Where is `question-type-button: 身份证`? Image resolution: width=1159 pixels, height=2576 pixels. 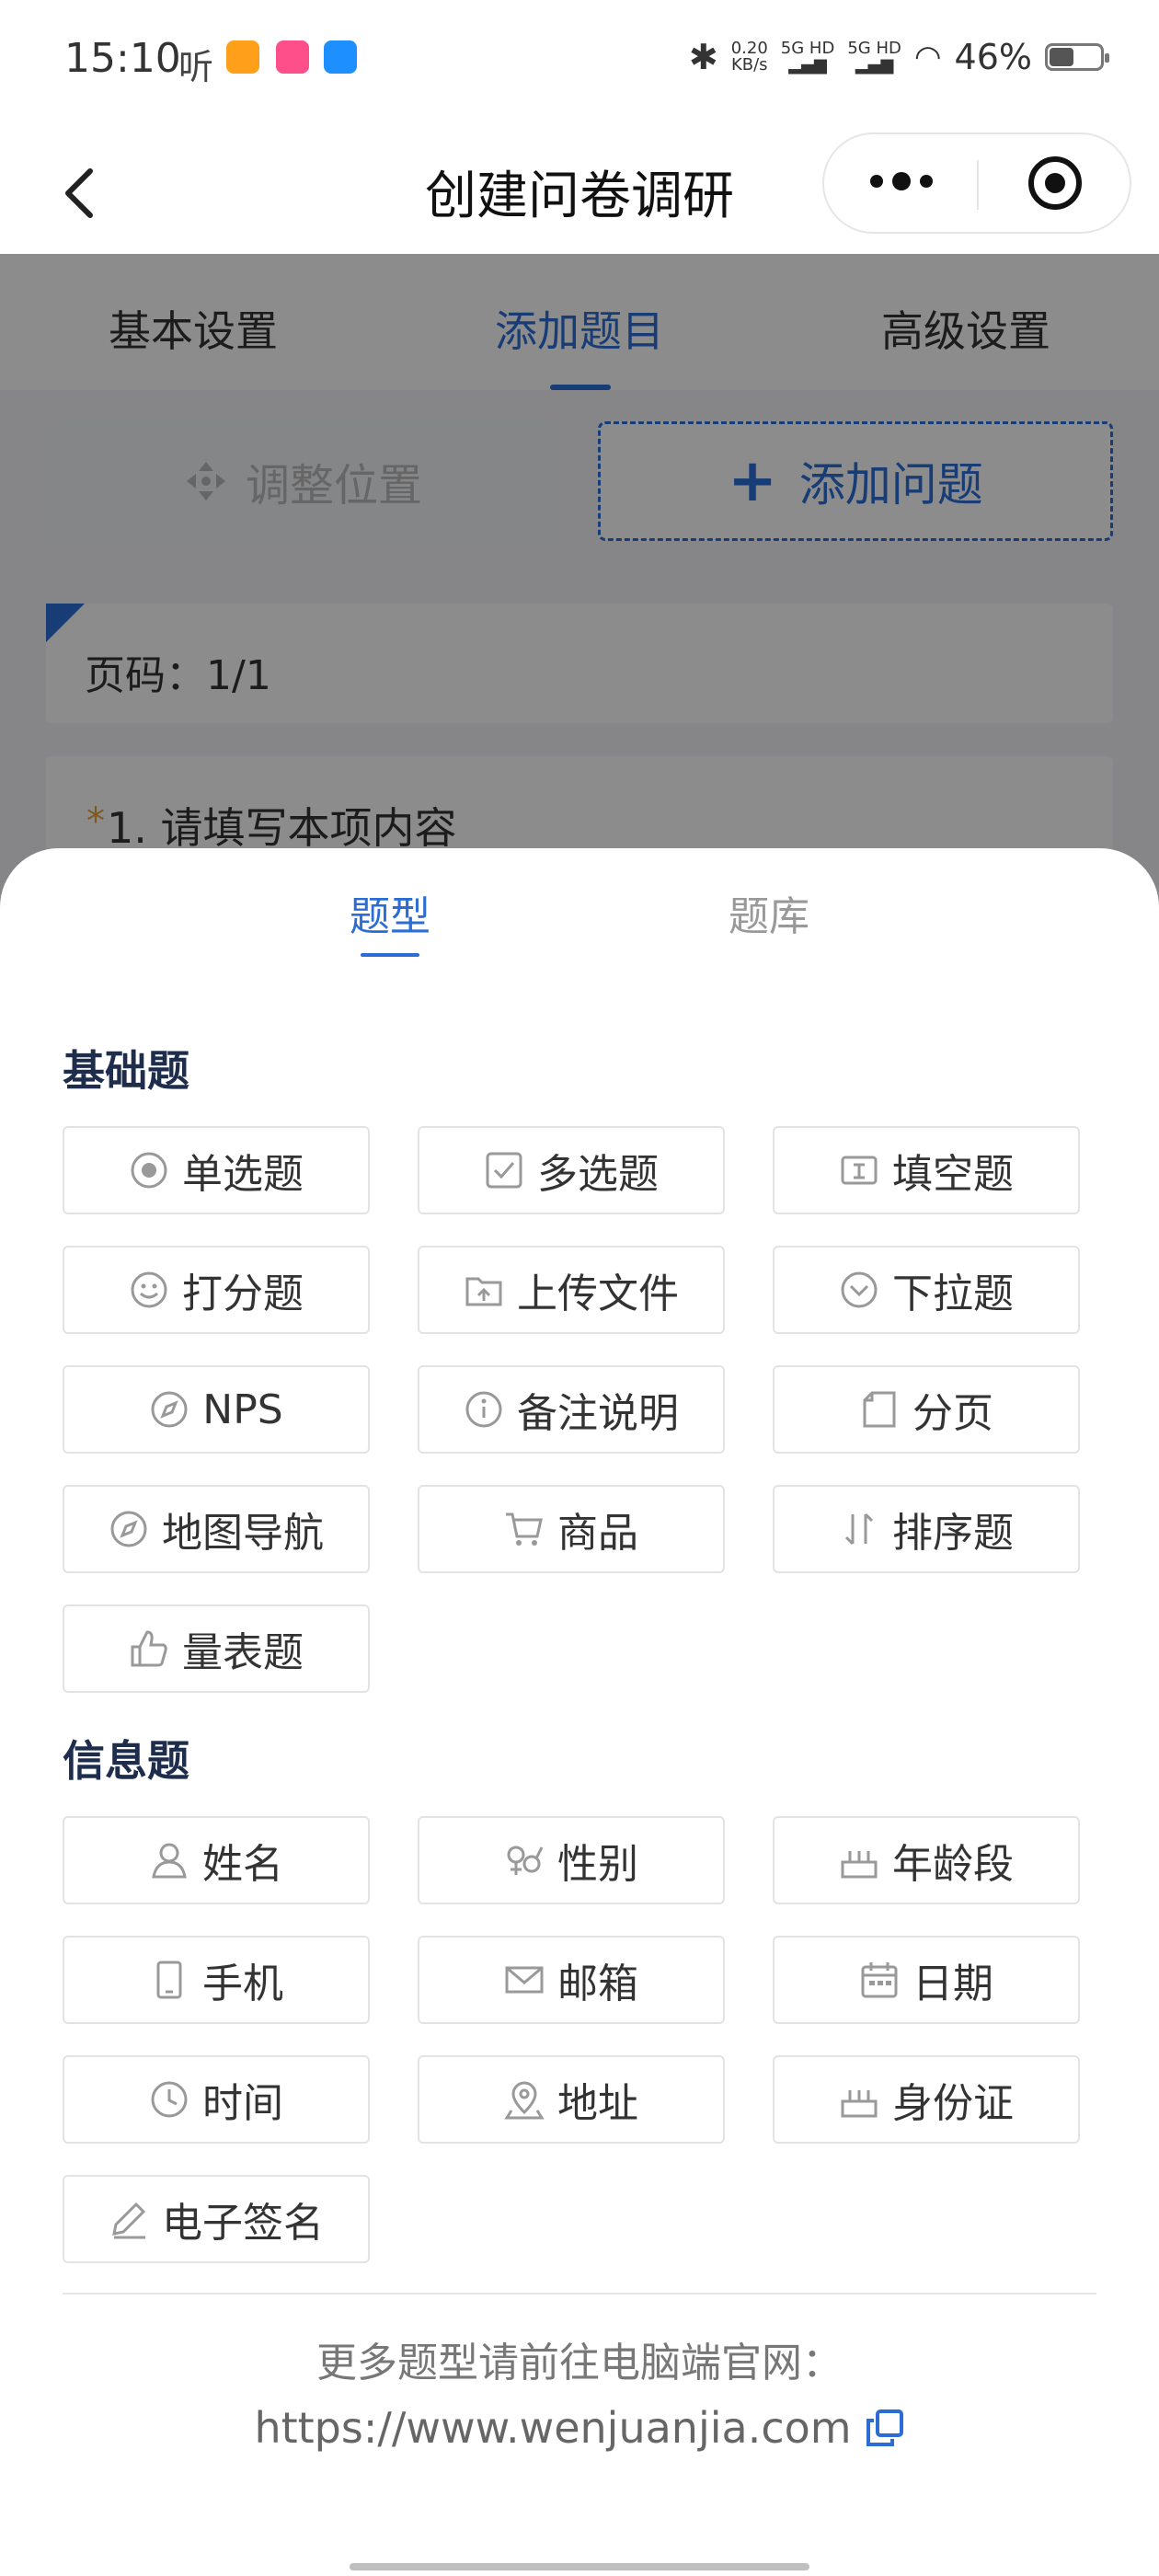 question-type-button: 身份证 is located at coordinates (926, 2099).